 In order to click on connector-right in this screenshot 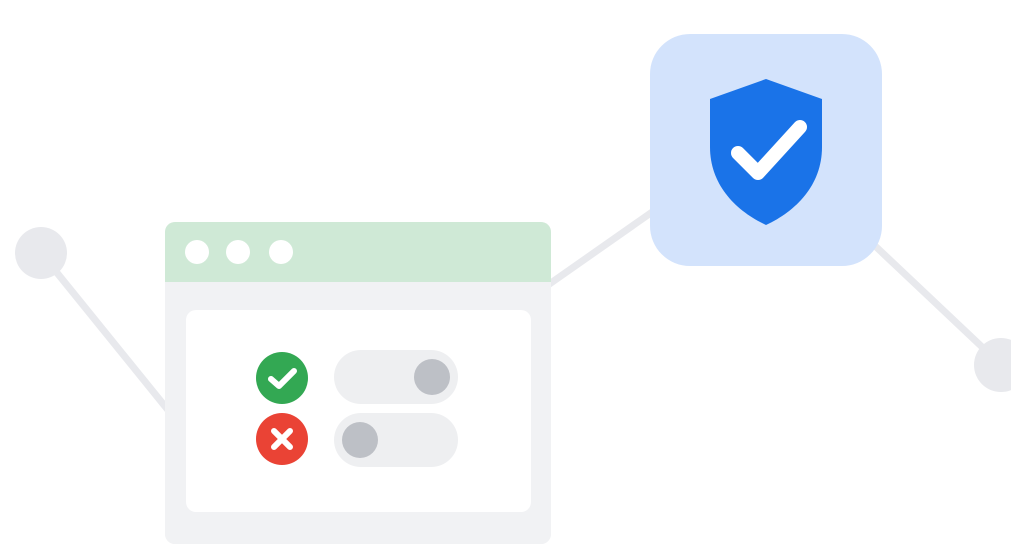, I will do `click(935, 302)`.